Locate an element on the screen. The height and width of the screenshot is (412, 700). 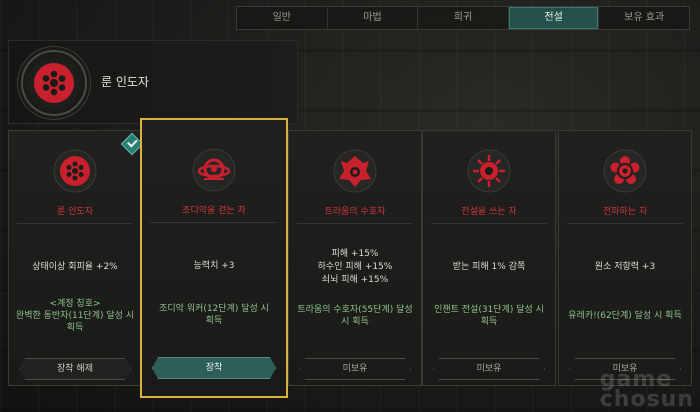
condition-line: 인챈트 전설(31단계) 달성 시 is located at coordinates (489, 310).